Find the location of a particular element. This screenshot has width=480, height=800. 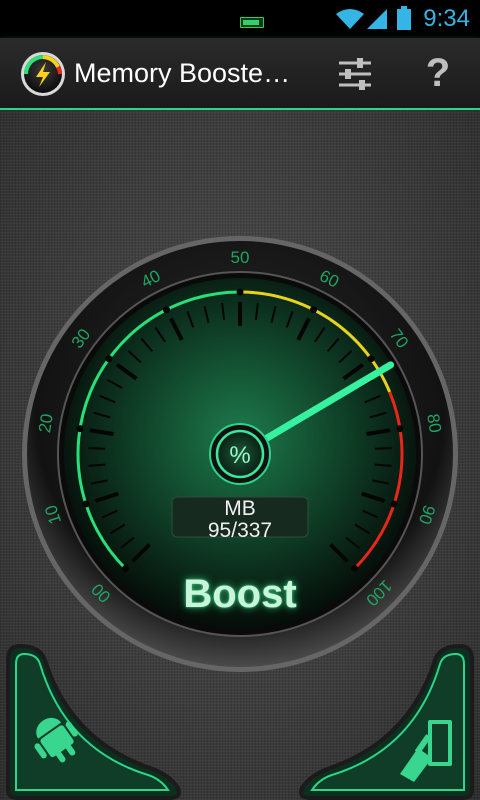

status-time: 9:34 is located at coordinates (446, 18).